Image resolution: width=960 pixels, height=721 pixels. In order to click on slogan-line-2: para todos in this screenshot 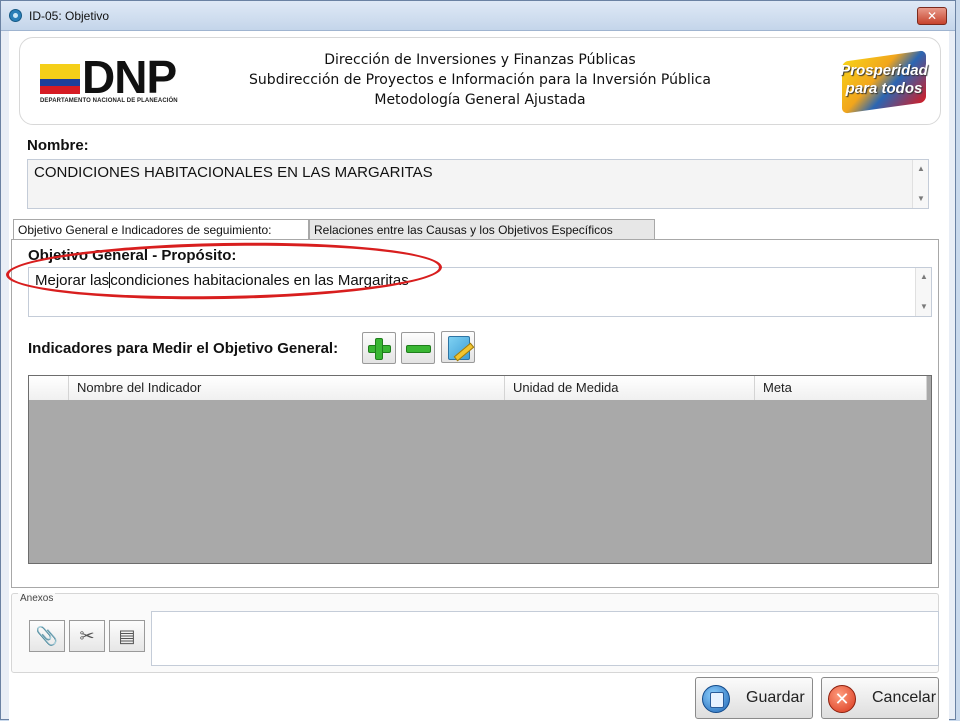, I will do `click(884, 88)`.